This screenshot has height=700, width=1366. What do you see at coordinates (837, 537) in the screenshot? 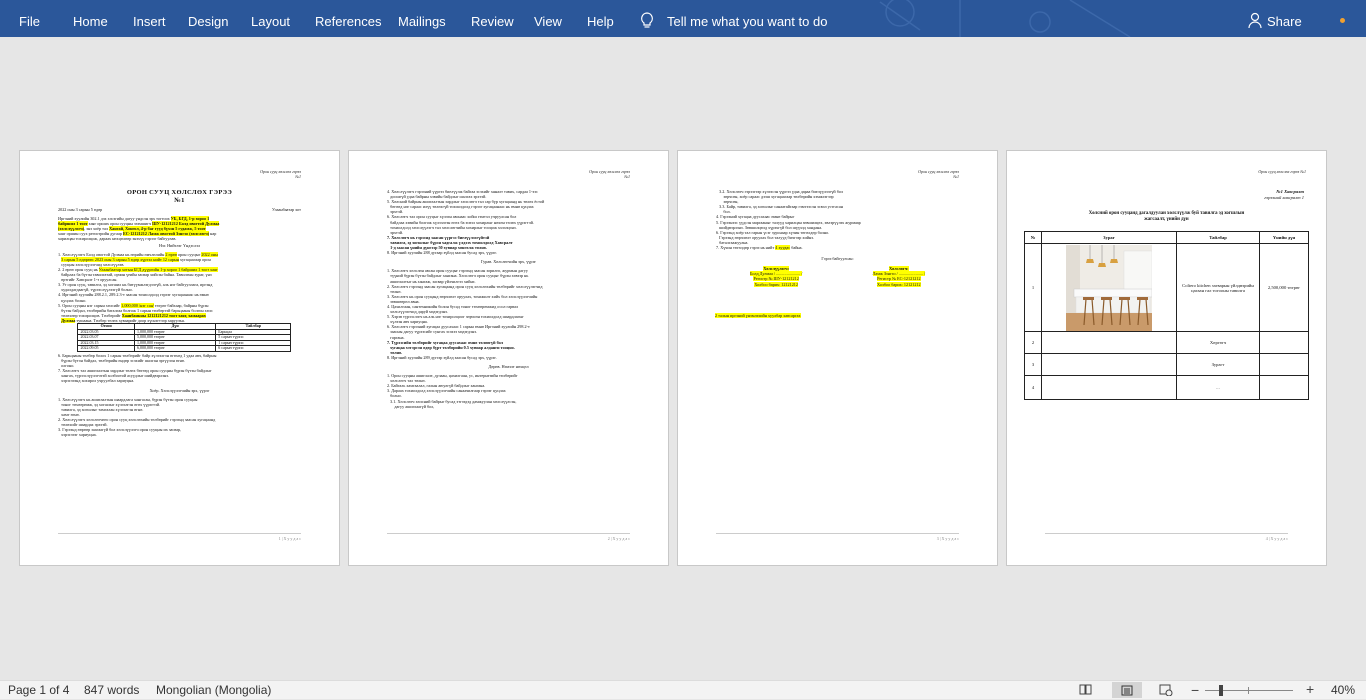
I see `page-footer: 3 | Х у у д а с` at bounding box center [837, 537].